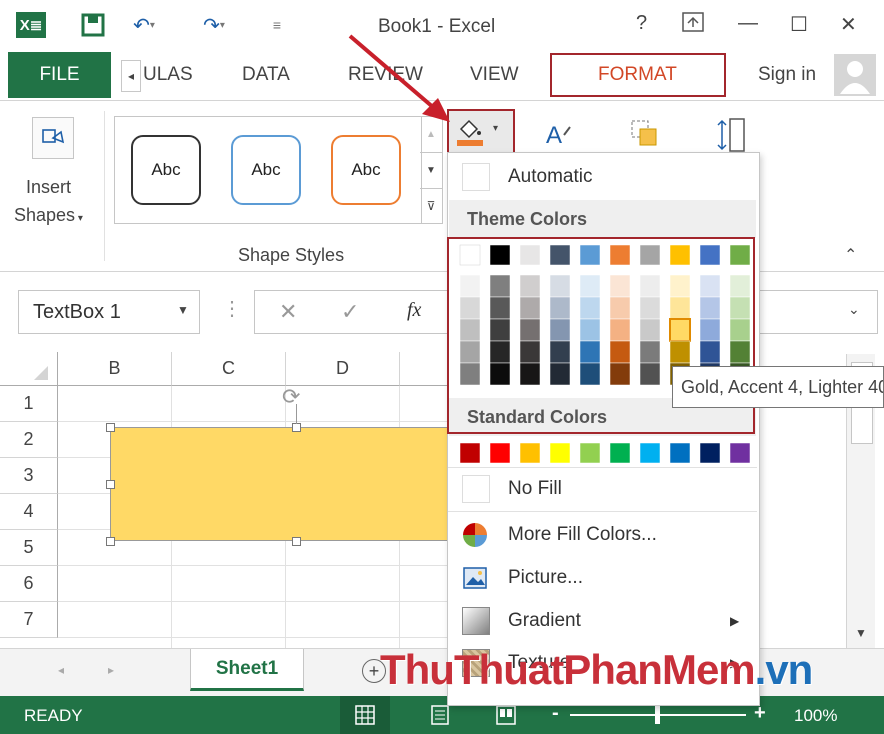 The width and height of the screenshot is (884, 734). Describe the element at coordinates (693, 25) in the screenshot. I see `ribbon-display-button` at that location.